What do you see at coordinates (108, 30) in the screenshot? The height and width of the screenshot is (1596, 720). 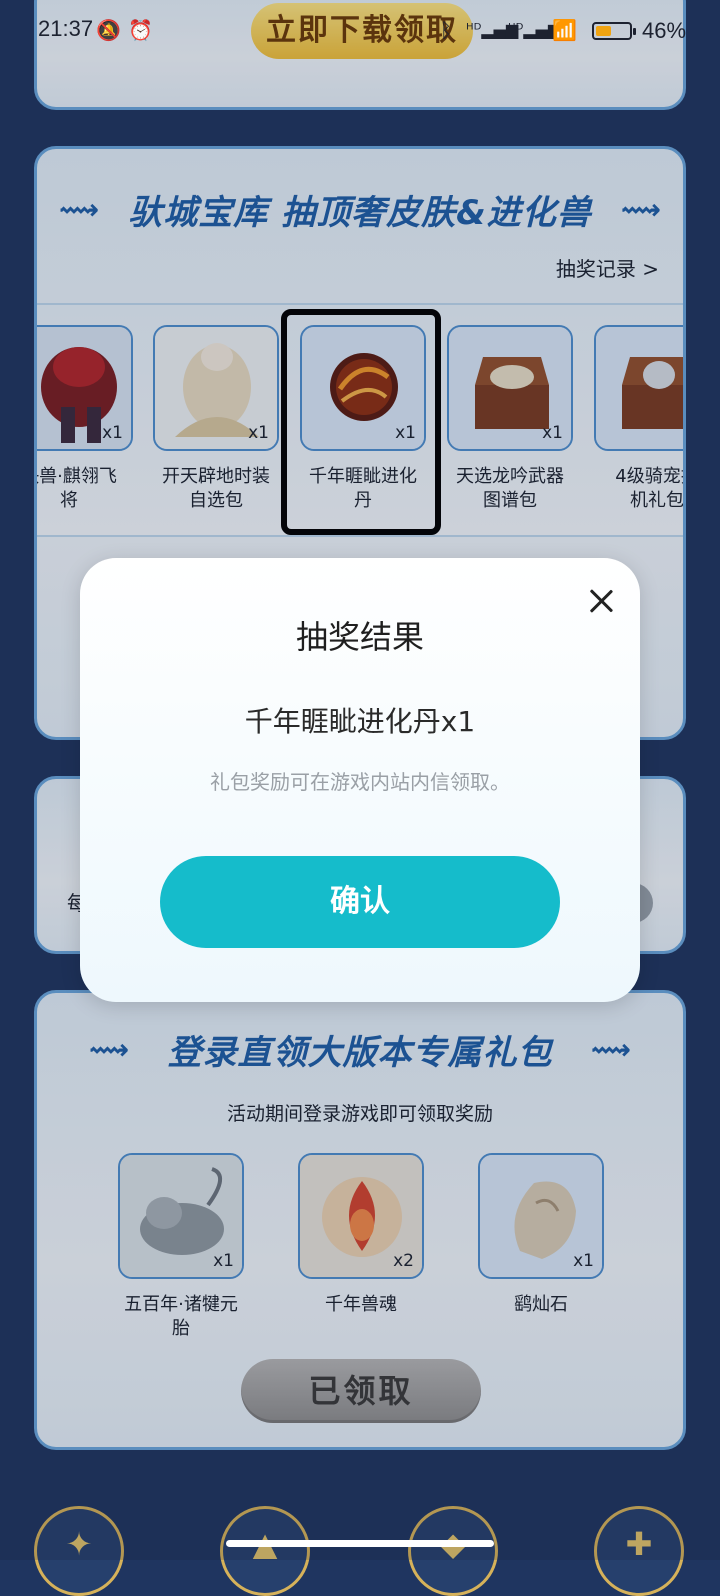 I see `mute-icon: 🔕` at bounding box center [108, 30].